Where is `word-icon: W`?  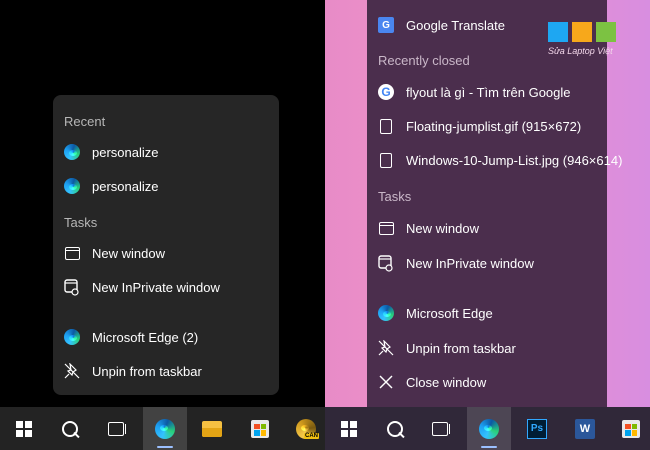 word-icon: W is located at coordinates (585, 428).